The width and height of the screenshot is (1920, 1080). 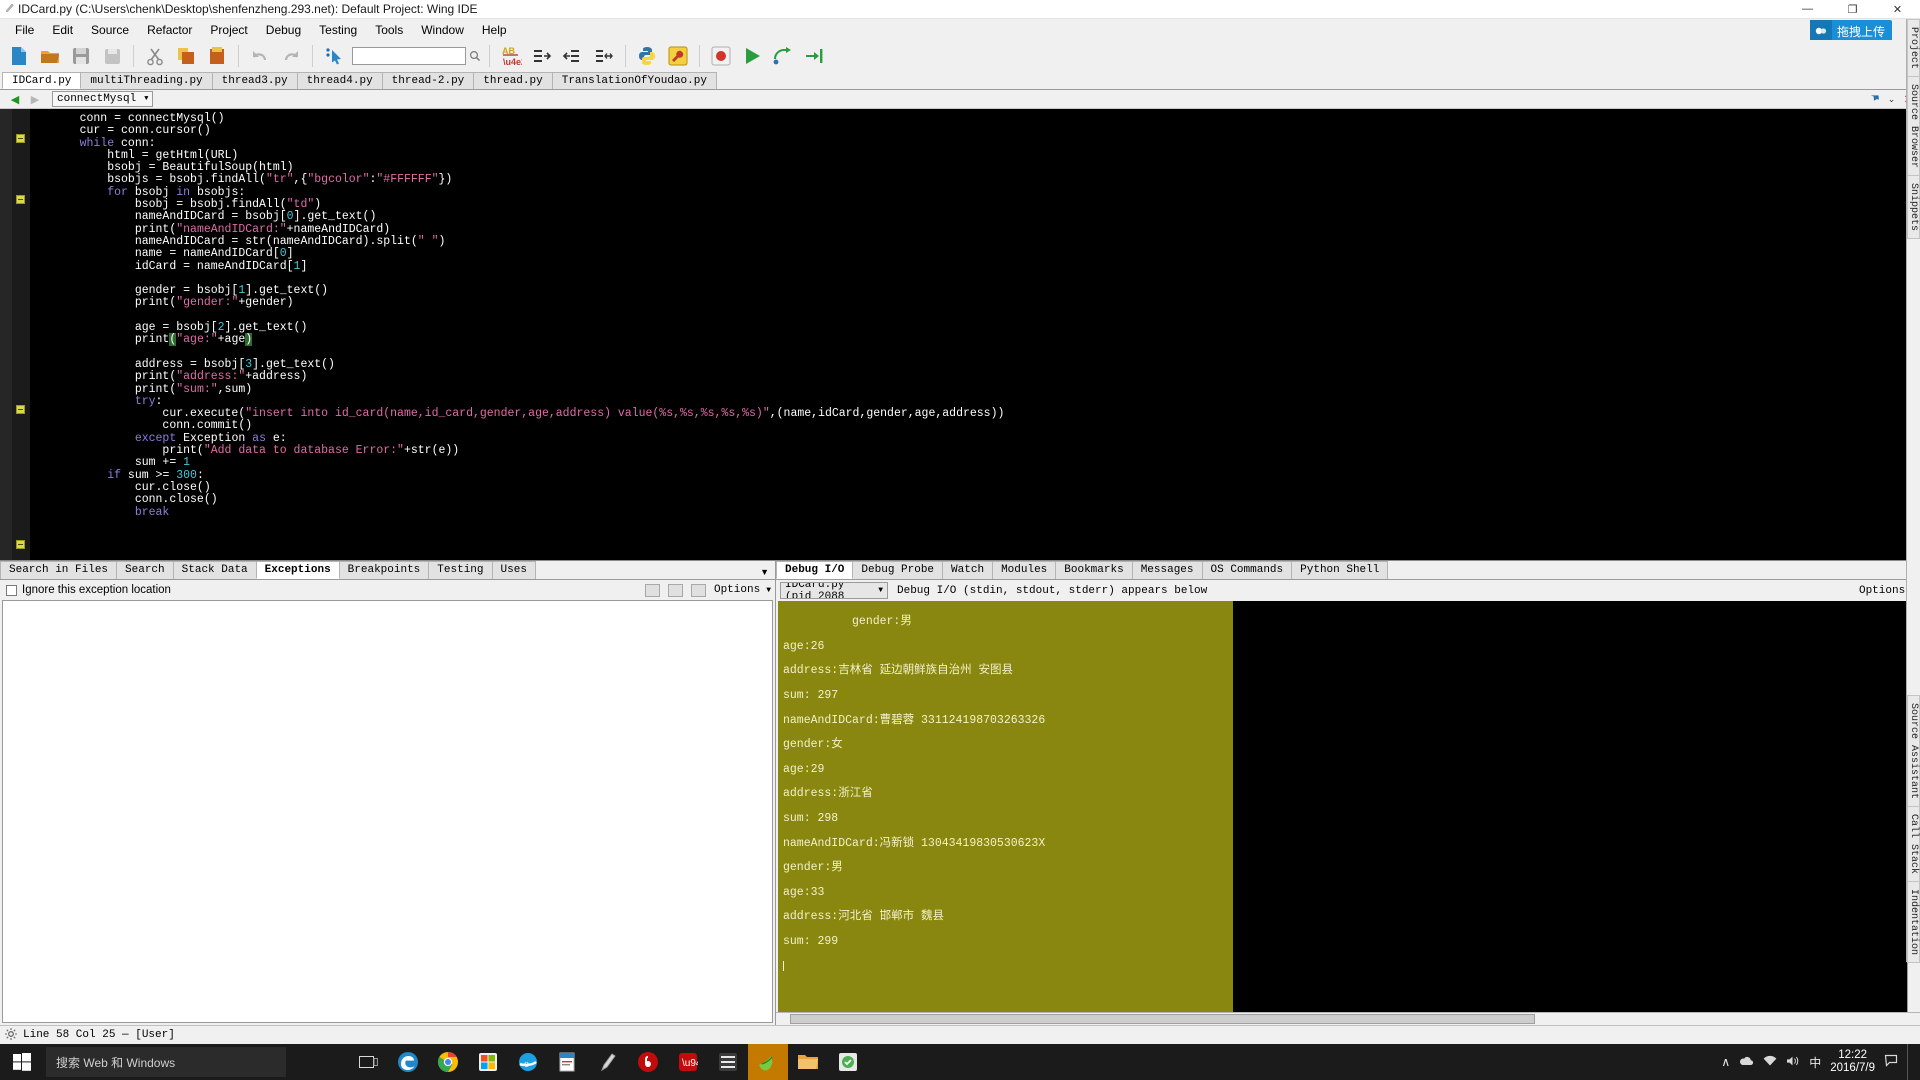 I want to click on netease-music-icon, so click(x=648, y=1062).